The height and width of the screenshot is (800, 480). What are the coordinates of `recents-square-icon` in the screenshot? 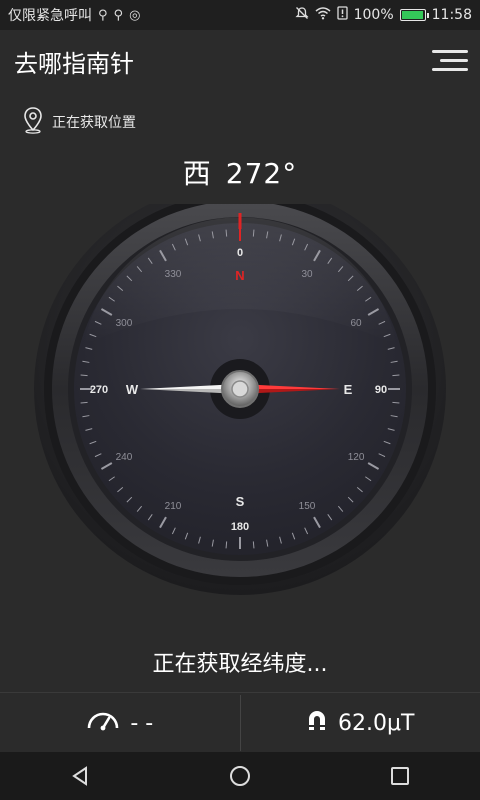 It's located at (400, 776).